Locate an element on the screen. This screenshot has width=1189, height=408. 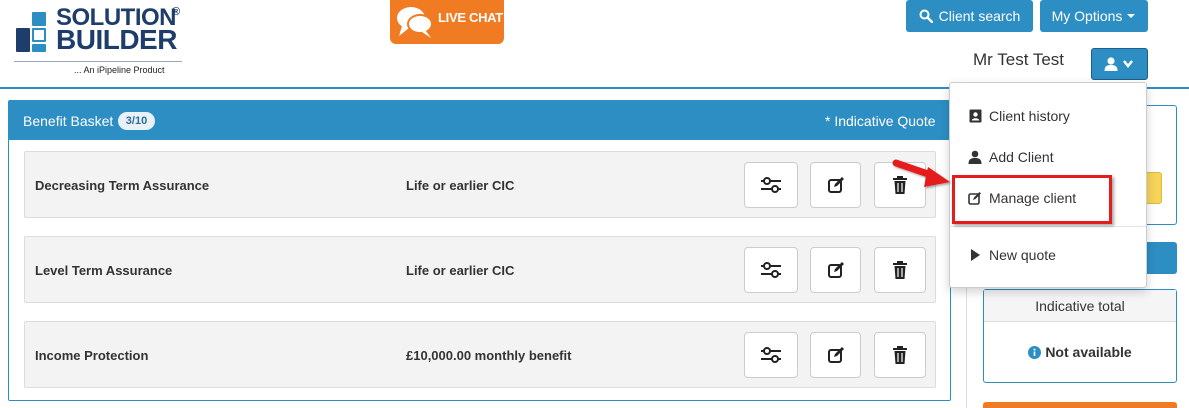
logo-divider is located at coordinates (98, 61).